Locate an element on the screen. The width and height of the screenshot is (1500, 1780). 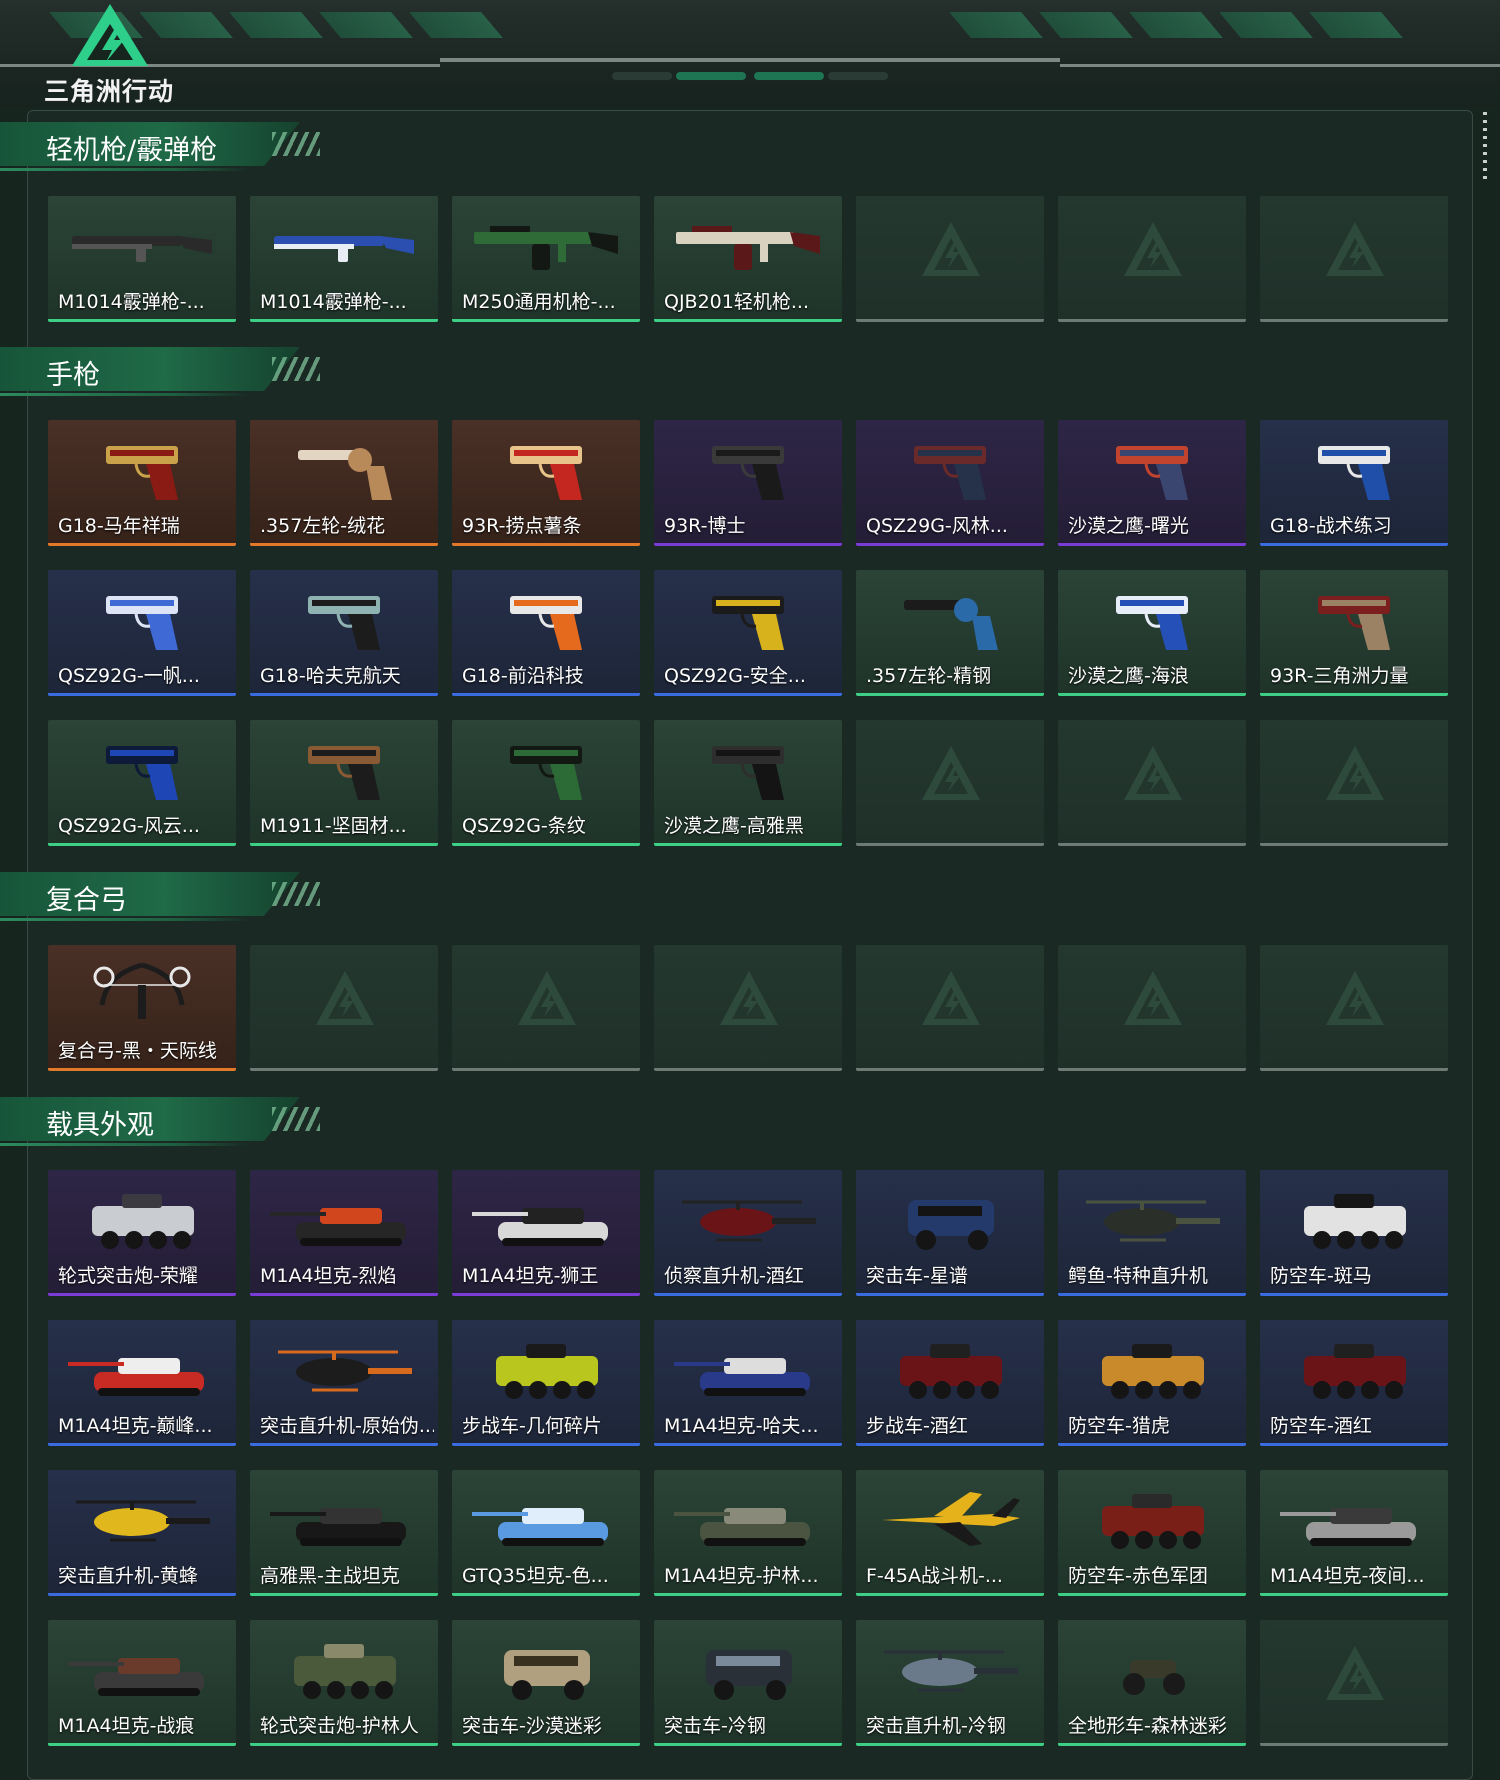
item-card: 沙漠之鹰-海浪 is located at coordinates (1152, 633).